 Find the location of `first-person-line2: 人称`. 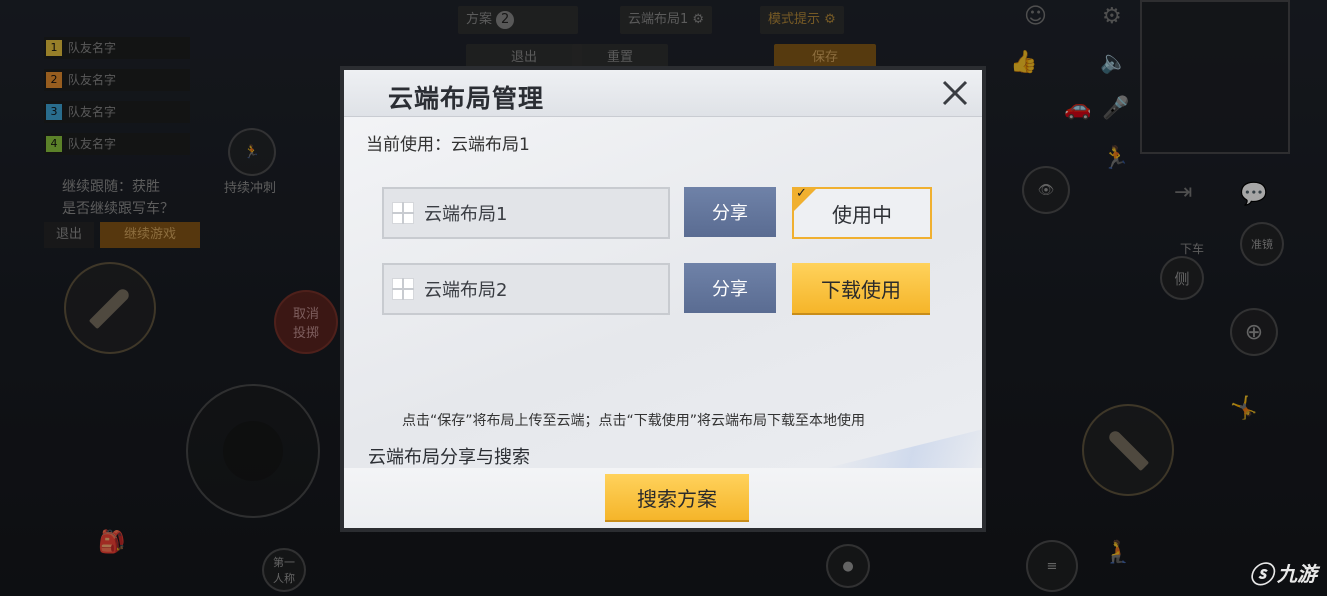

first-person-line2: 人称 is located at coordinates (284, 578).